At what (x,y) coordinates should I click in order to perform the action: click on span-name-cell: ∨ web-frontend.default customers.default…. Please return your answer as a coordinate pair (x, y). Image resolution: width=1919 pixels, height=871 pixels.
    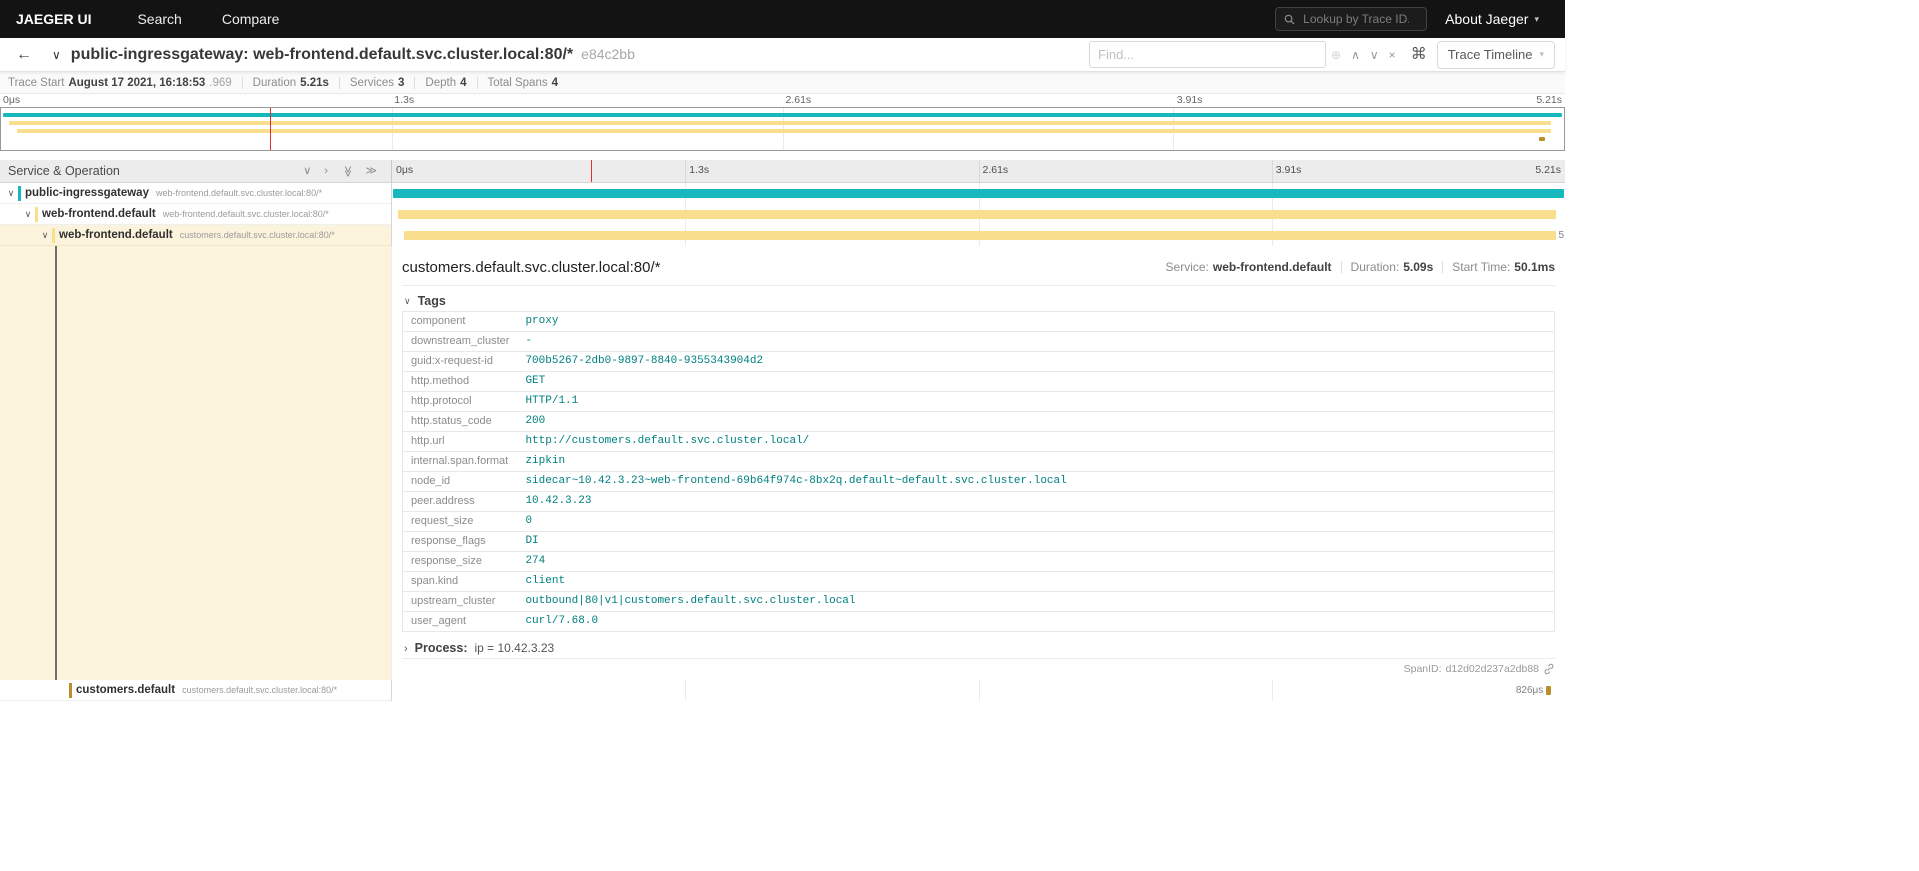
    Looking at the image, I should click on (195, 235).